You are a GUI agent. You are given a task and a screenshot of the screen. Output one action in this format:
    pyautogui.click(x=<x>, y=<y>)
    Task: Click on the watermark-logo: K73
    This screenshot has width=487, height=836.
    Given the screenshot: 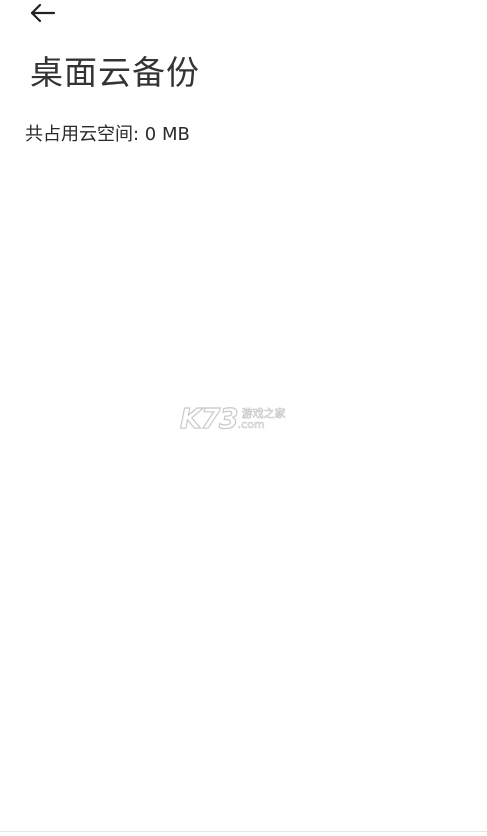 What is the action you would take?
    pyautogui.click(x=209, y=418)
    